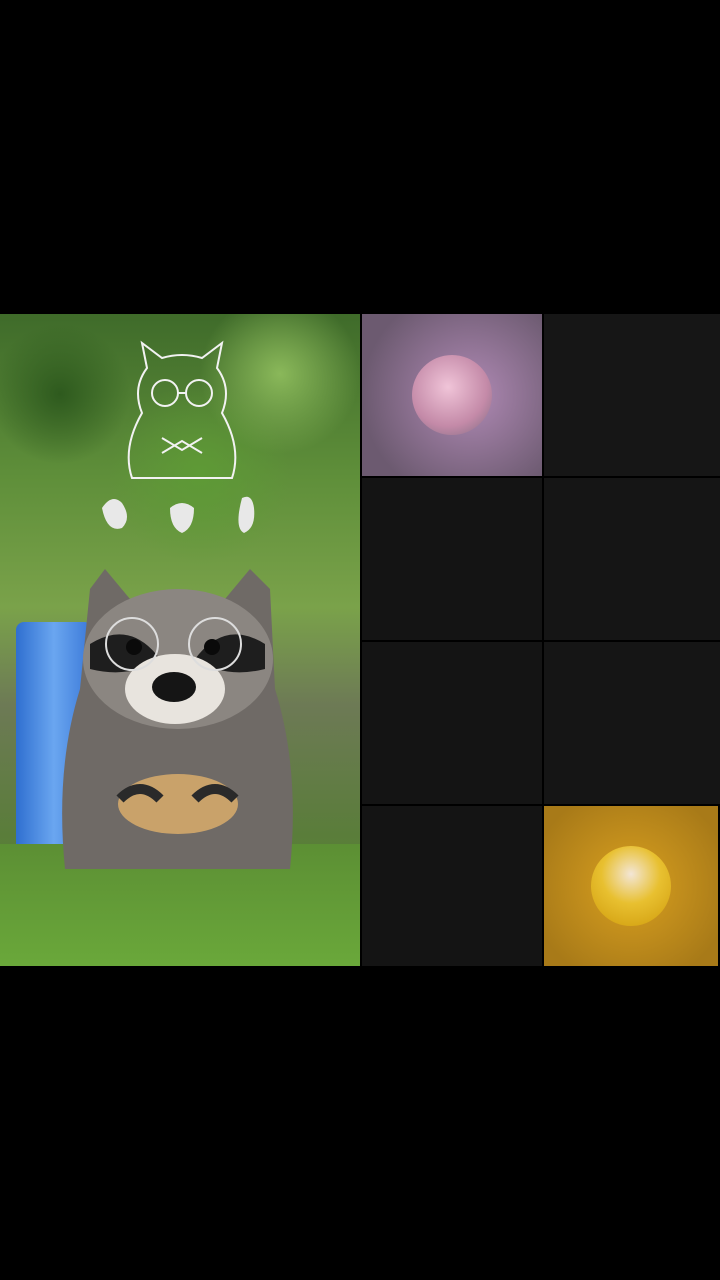 The height and width of the screenshot is (1280, 720). I want to click on raccoon-face-effect, so click(177, 719).